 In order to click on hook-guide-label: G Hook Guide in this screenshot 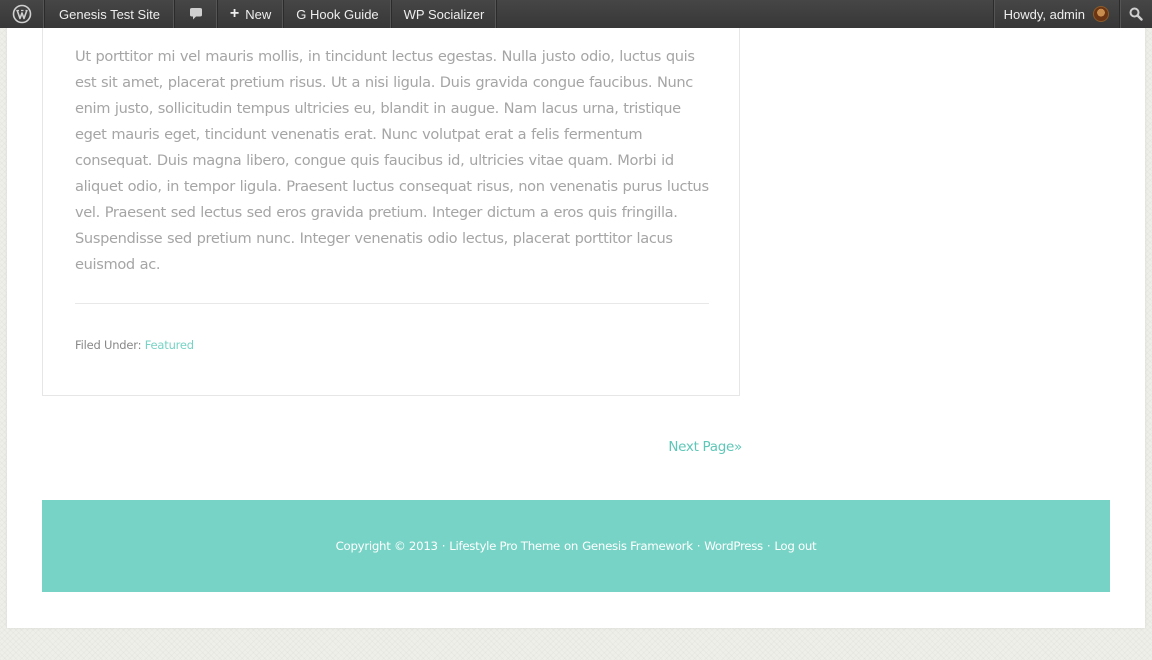, I will do `click(337, 14)`.